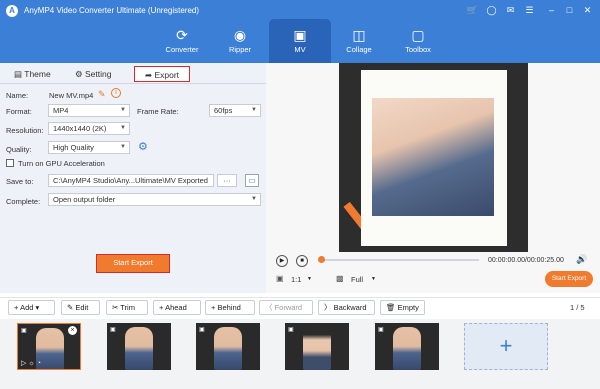 This screenshot has height=389, width=600. What do you see at coordinates (127, 307) in the screenshot?
I see `trim-button: ✂ Trim` at bounding box center [127, 307].